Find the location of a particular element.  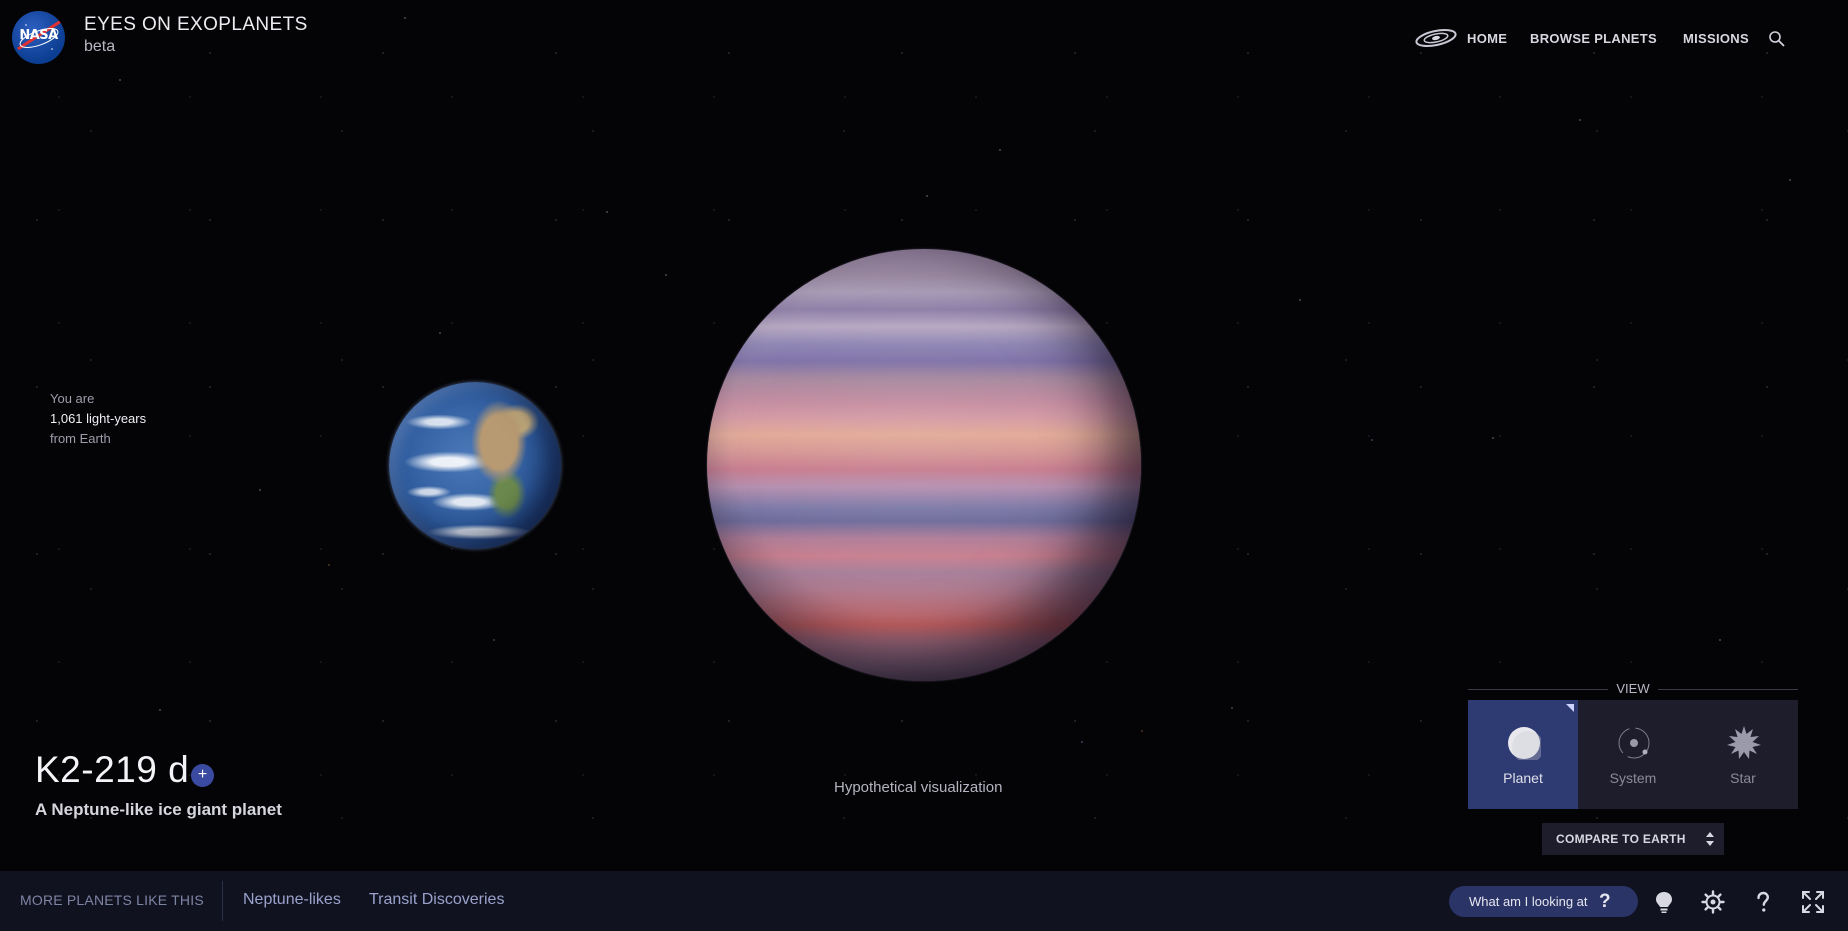

distance-prefix: You are is located at coordinates (72, 398).